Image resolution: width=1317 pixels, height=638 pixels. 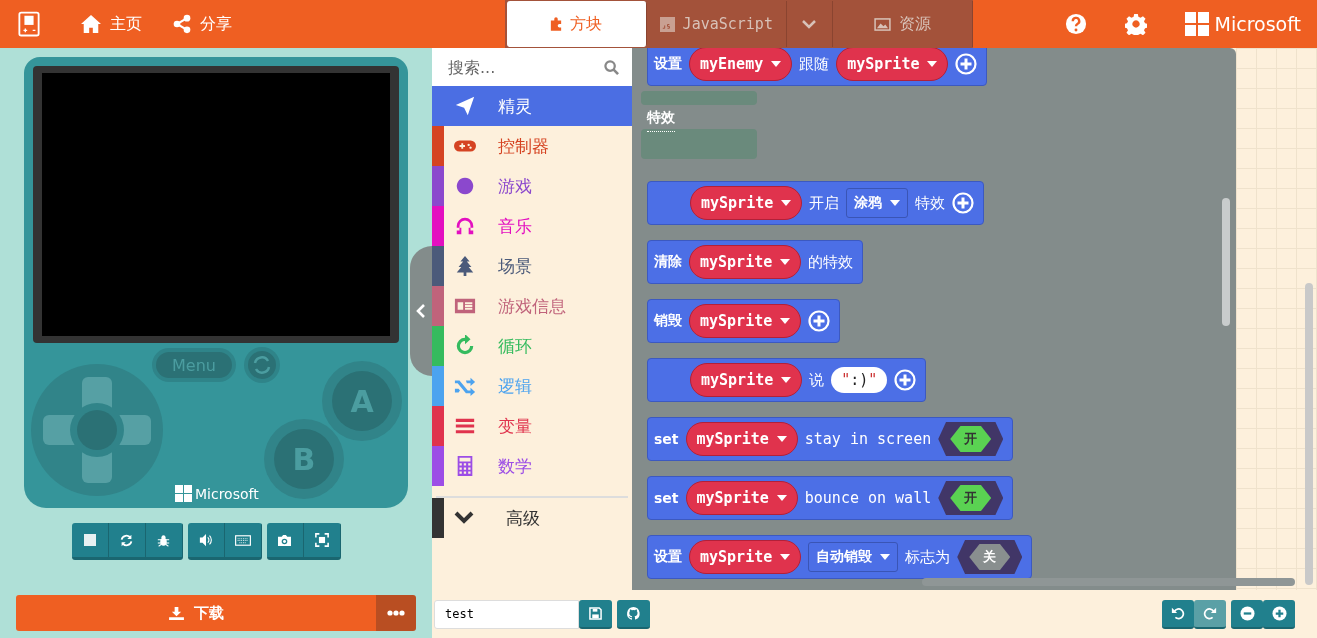 What do you see at coordinates (814, 64) in the screenshot?
I see `block-label: 跟随` at bounding box center [814, 64].